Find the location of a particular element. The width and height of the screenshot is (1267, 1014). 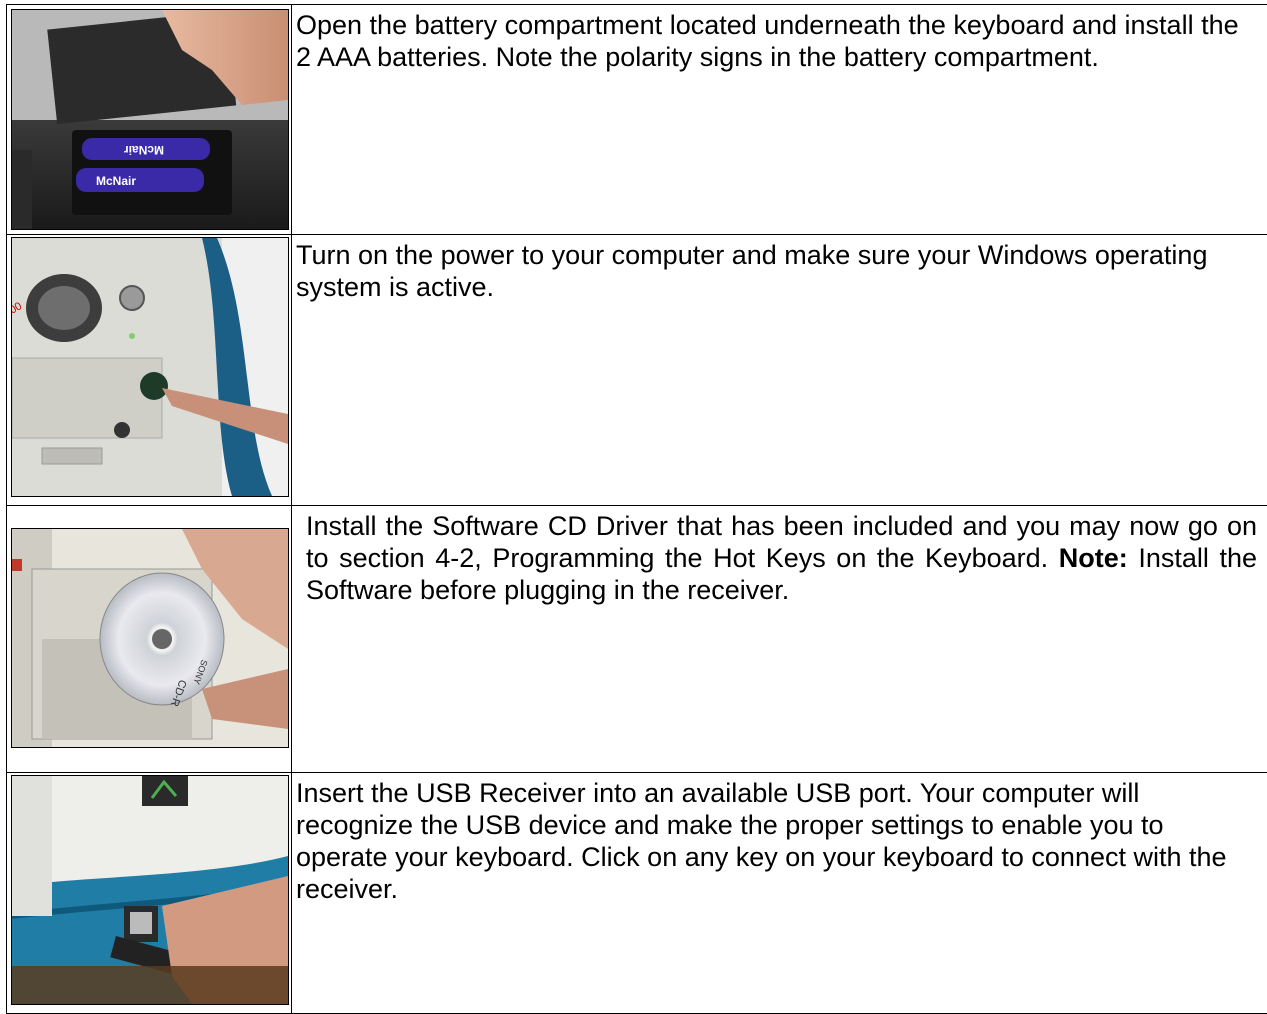

step-1-image-cell: McNair McNair is located at coordinates (149, 120).